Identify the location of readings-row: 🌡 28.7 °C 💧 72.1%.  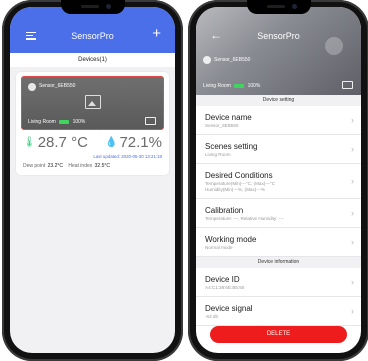
(92, 140).